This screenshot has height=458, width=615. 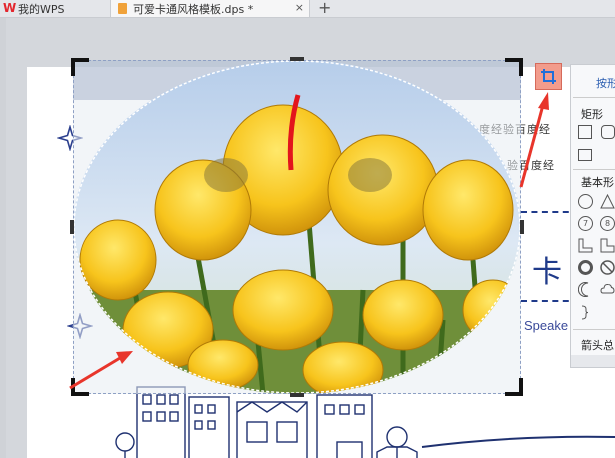 I want to click on shape-triangle, so click(x=607, y=201).